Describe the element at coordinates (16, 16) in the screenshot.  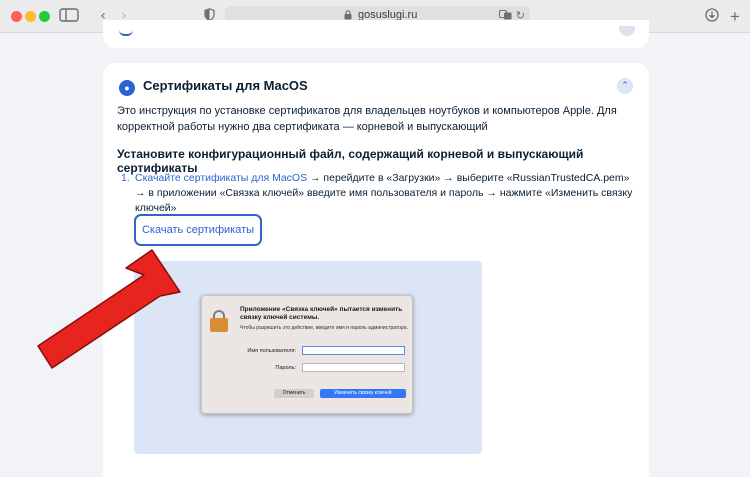
I see `close-window-button` at that location.